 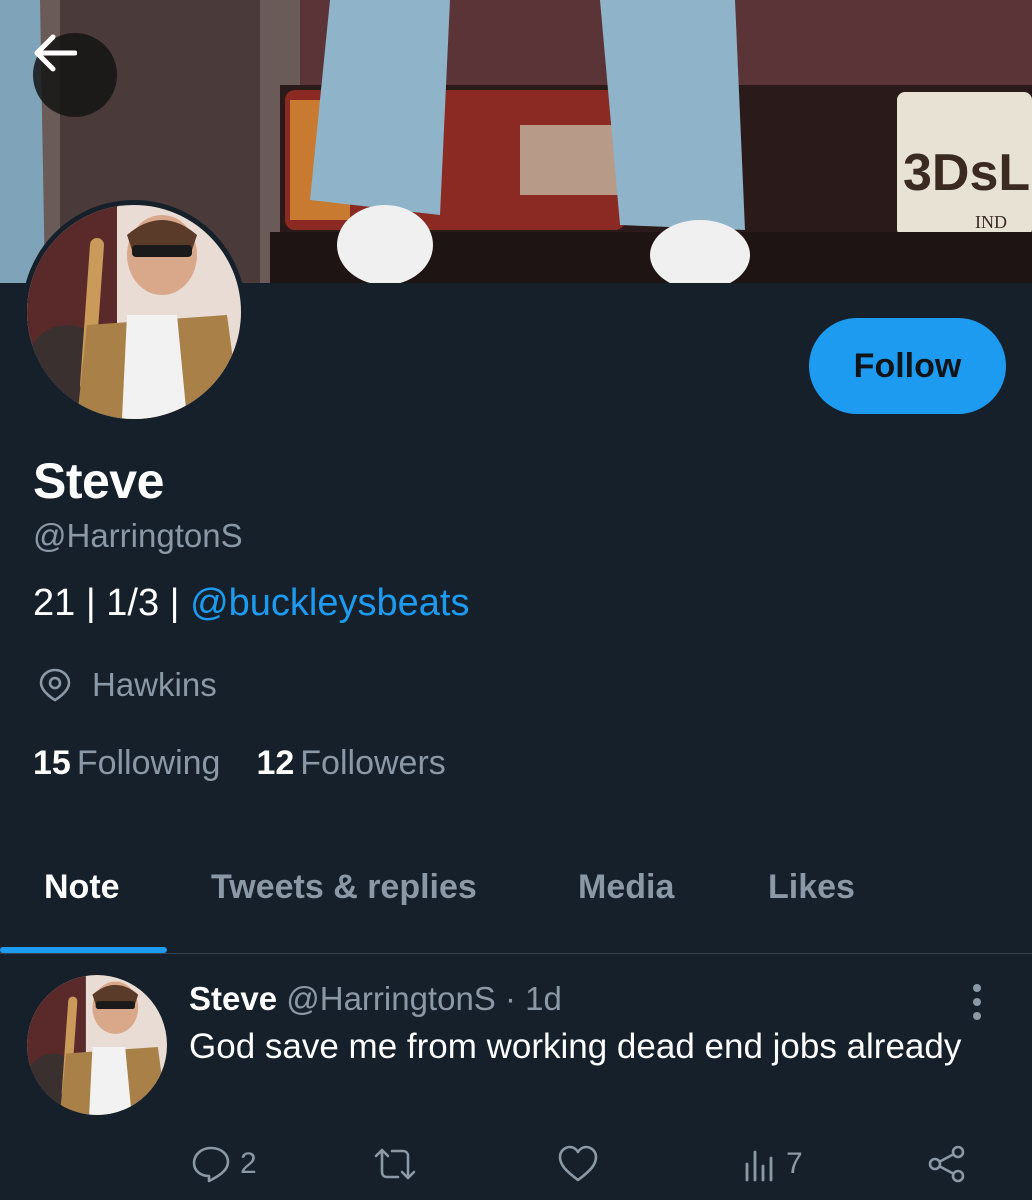 What do you see at coordinates (373, 763) in the screenshot?
I see `followers-label: Followers` at bounding box center [373, 763].